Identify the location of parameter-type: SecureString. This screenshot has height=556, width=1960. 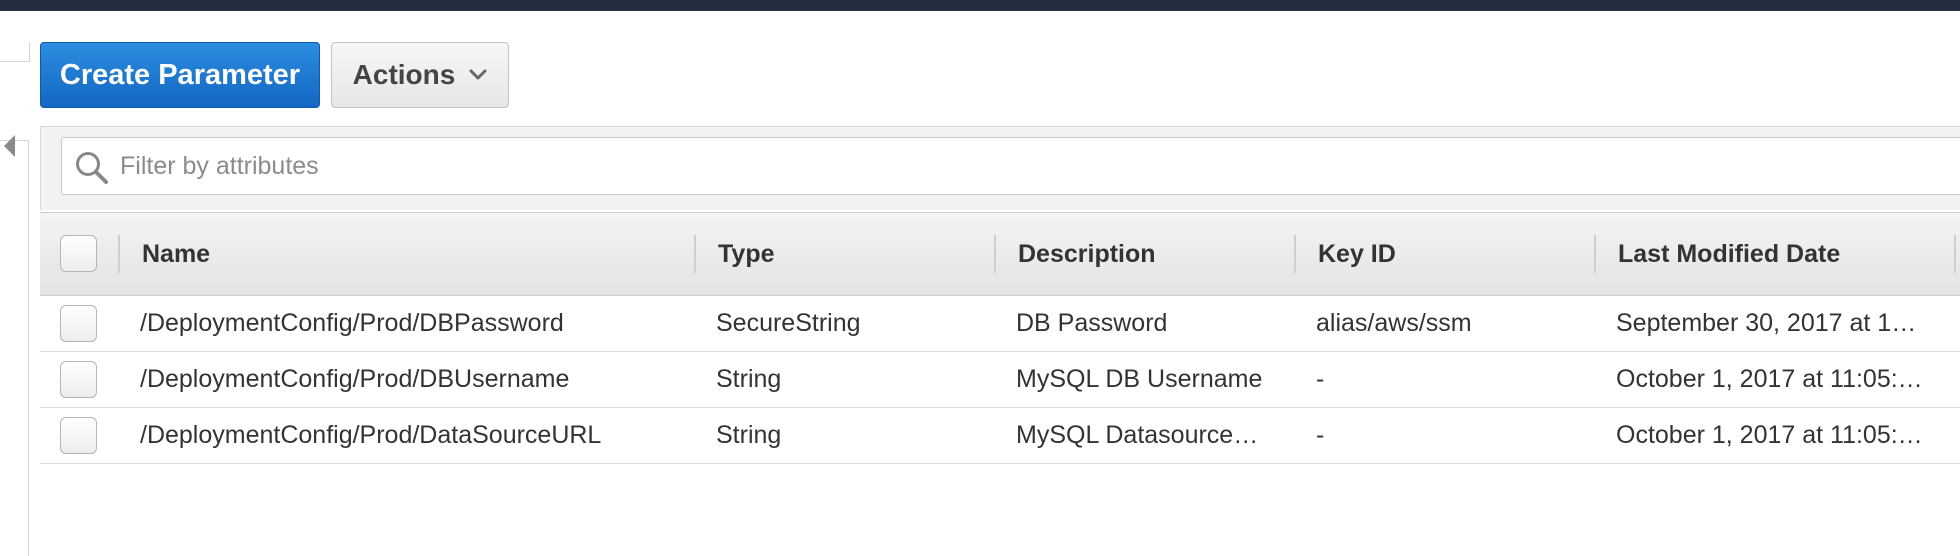
(788, 323).